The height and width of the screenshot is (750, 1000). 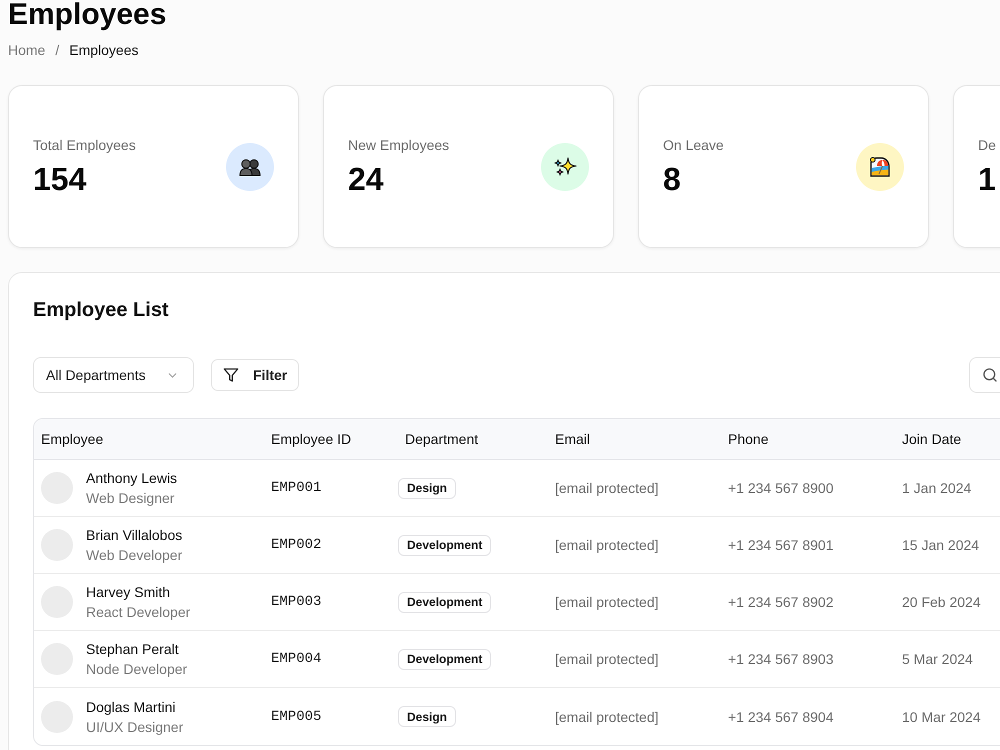 What do you see at coordinates (296, 659) in the screenshot?
I see `employee-id: EMP004` at bounding box center [296, 659].